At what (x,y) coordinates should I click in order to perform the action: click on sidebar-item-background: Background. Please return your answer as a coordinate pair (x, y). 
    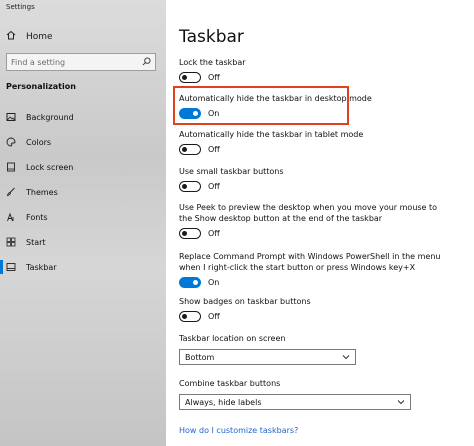
    Looking at the image, I should click on (40, 117).